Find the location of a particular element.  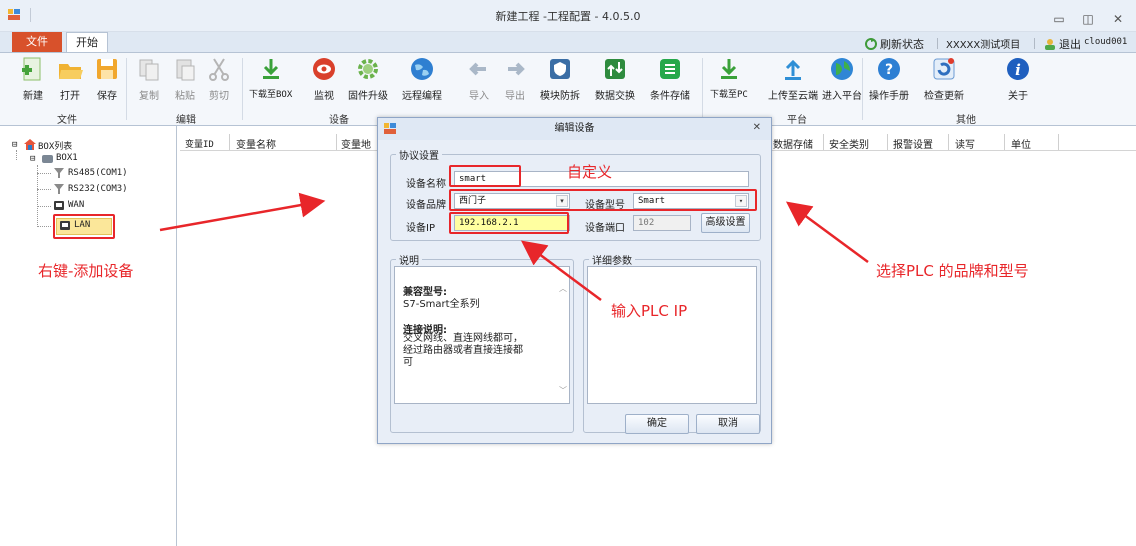

col-data-storage: 数据存储 is located at coordinates (793, 143).